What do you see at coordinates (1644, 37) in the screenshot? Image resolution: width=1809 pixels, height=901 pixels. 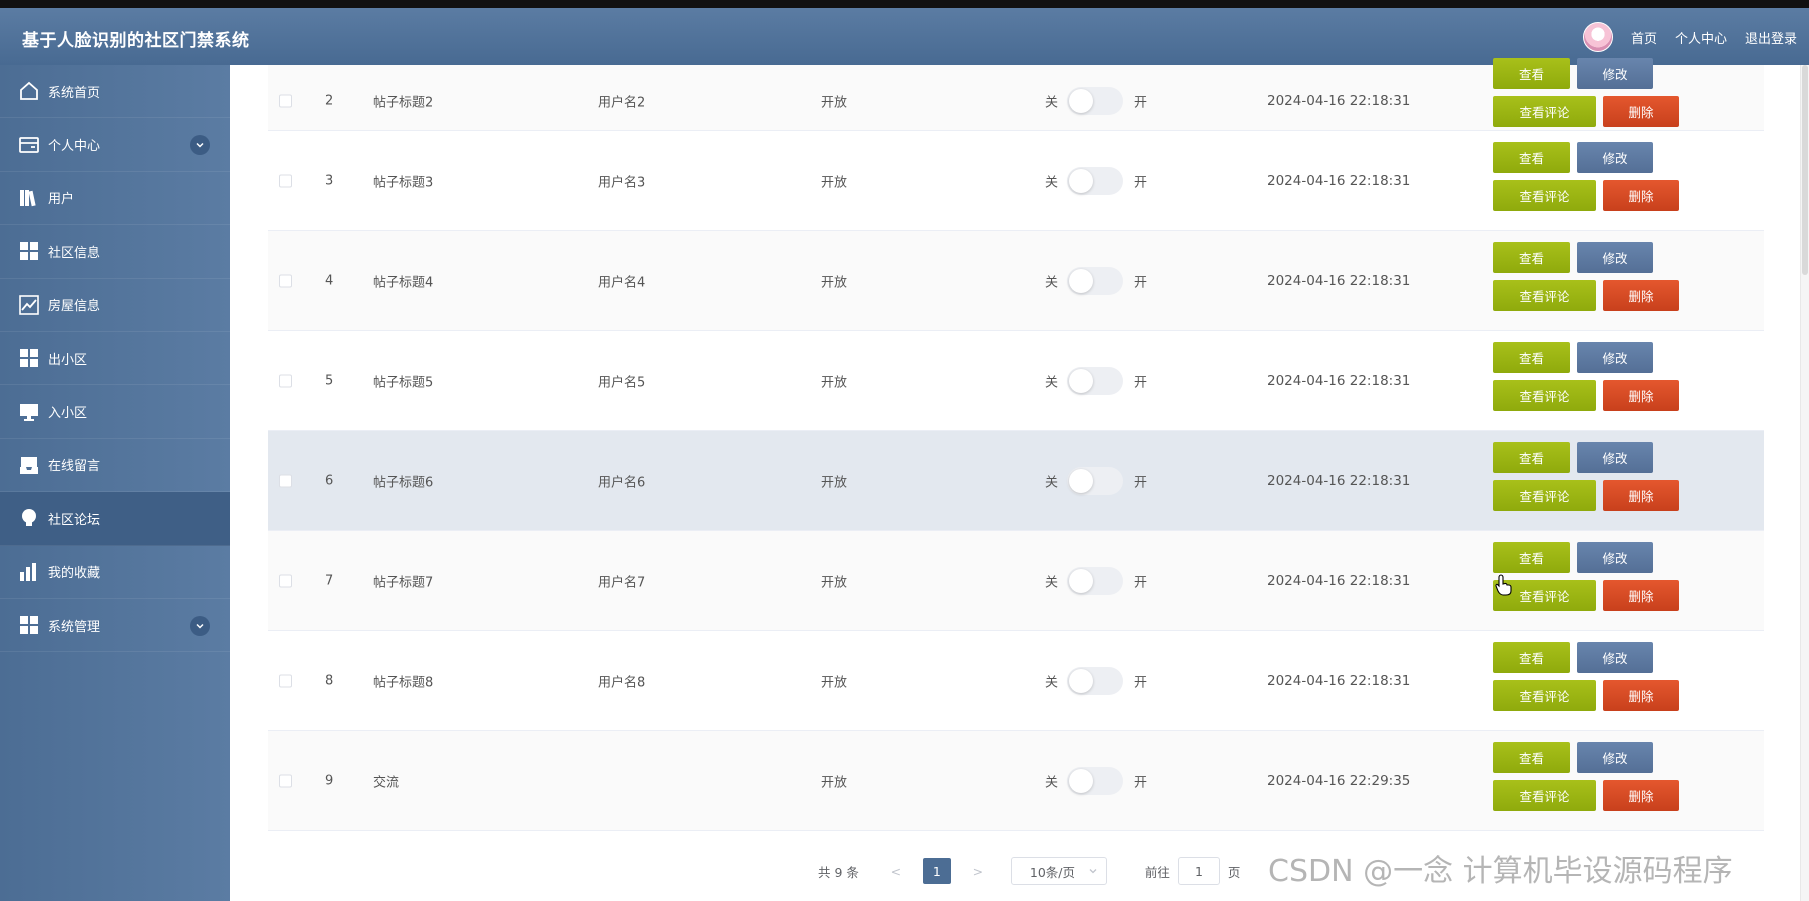 I see `nav-home-link: 首页` at bounding box center [1644, 37].